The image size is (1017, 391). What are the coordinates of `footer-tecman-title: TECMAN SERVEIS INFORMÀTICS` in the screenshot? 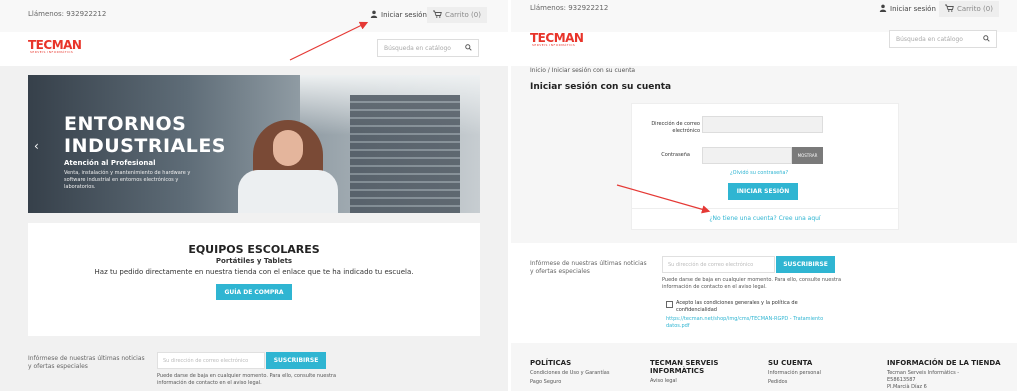 It's located at (684, 367).